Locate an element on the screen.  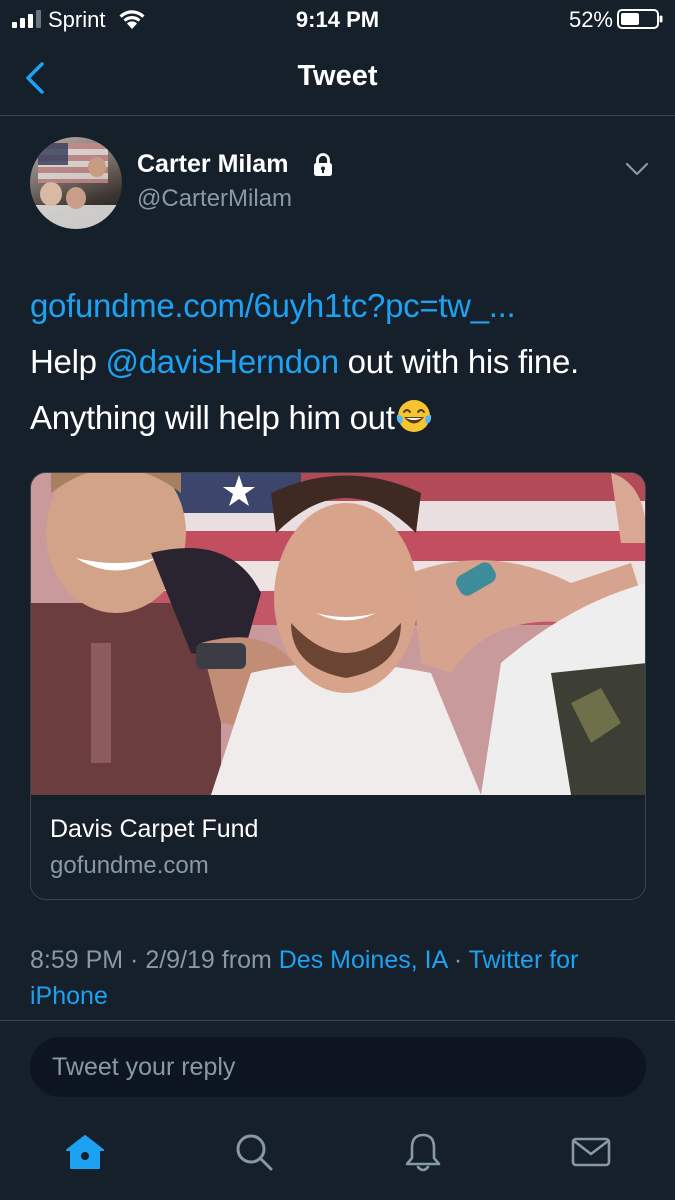
tweet-text-segment: Help is located at coordinates (68, 361).